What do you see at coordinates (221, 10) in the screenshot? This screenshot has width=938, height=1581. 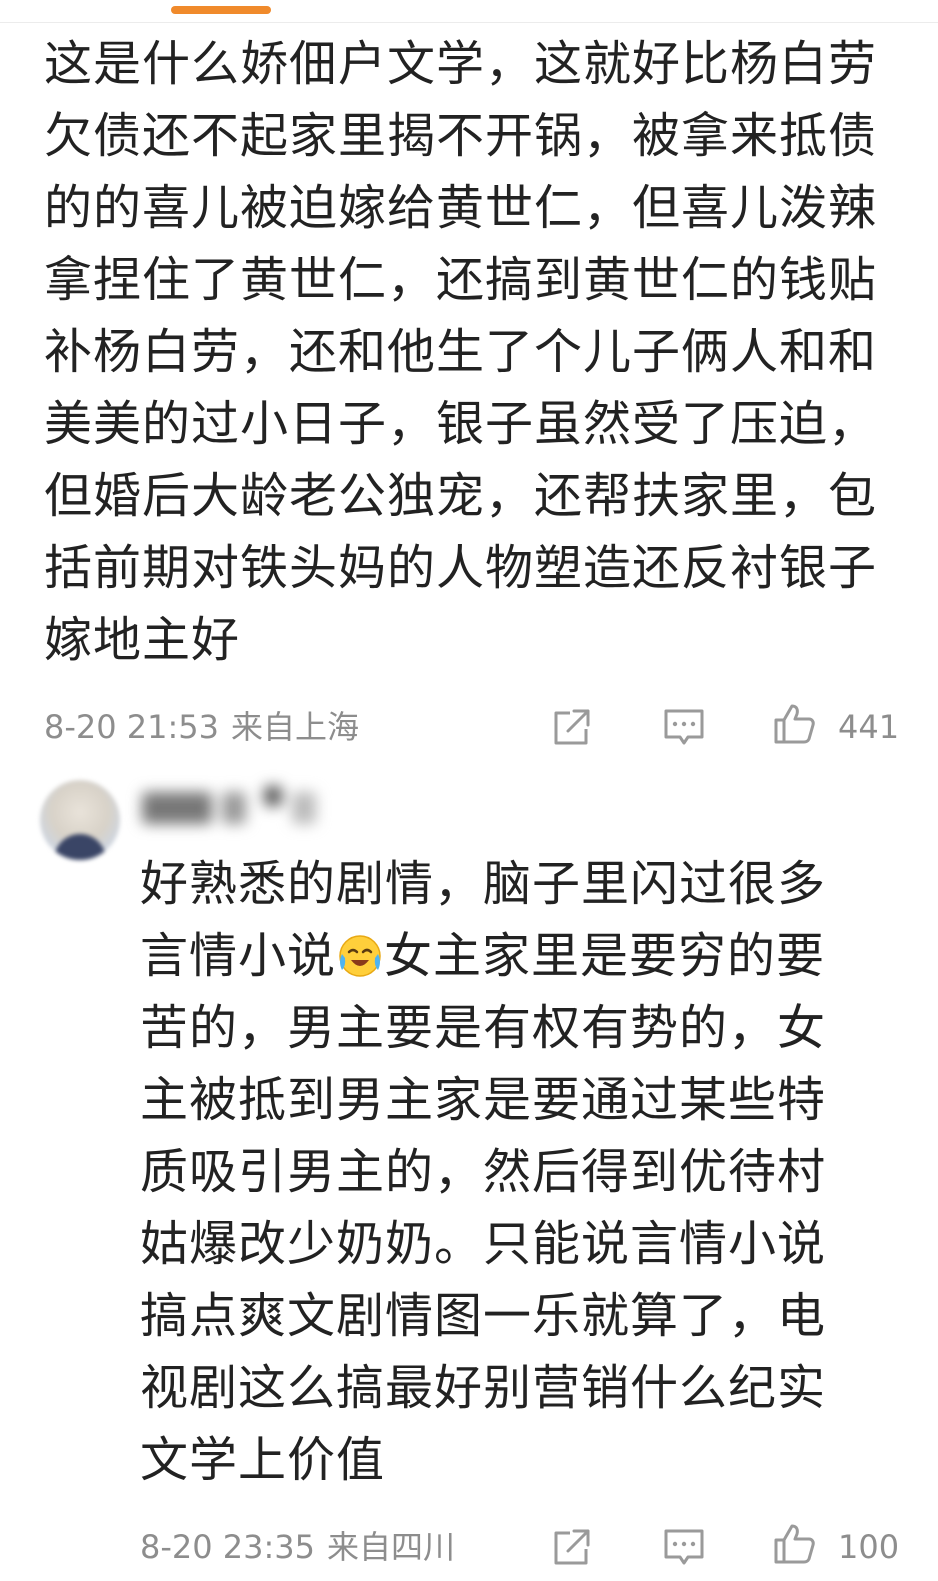 I see `scroll-indicator` at bounding box center [221, 10].